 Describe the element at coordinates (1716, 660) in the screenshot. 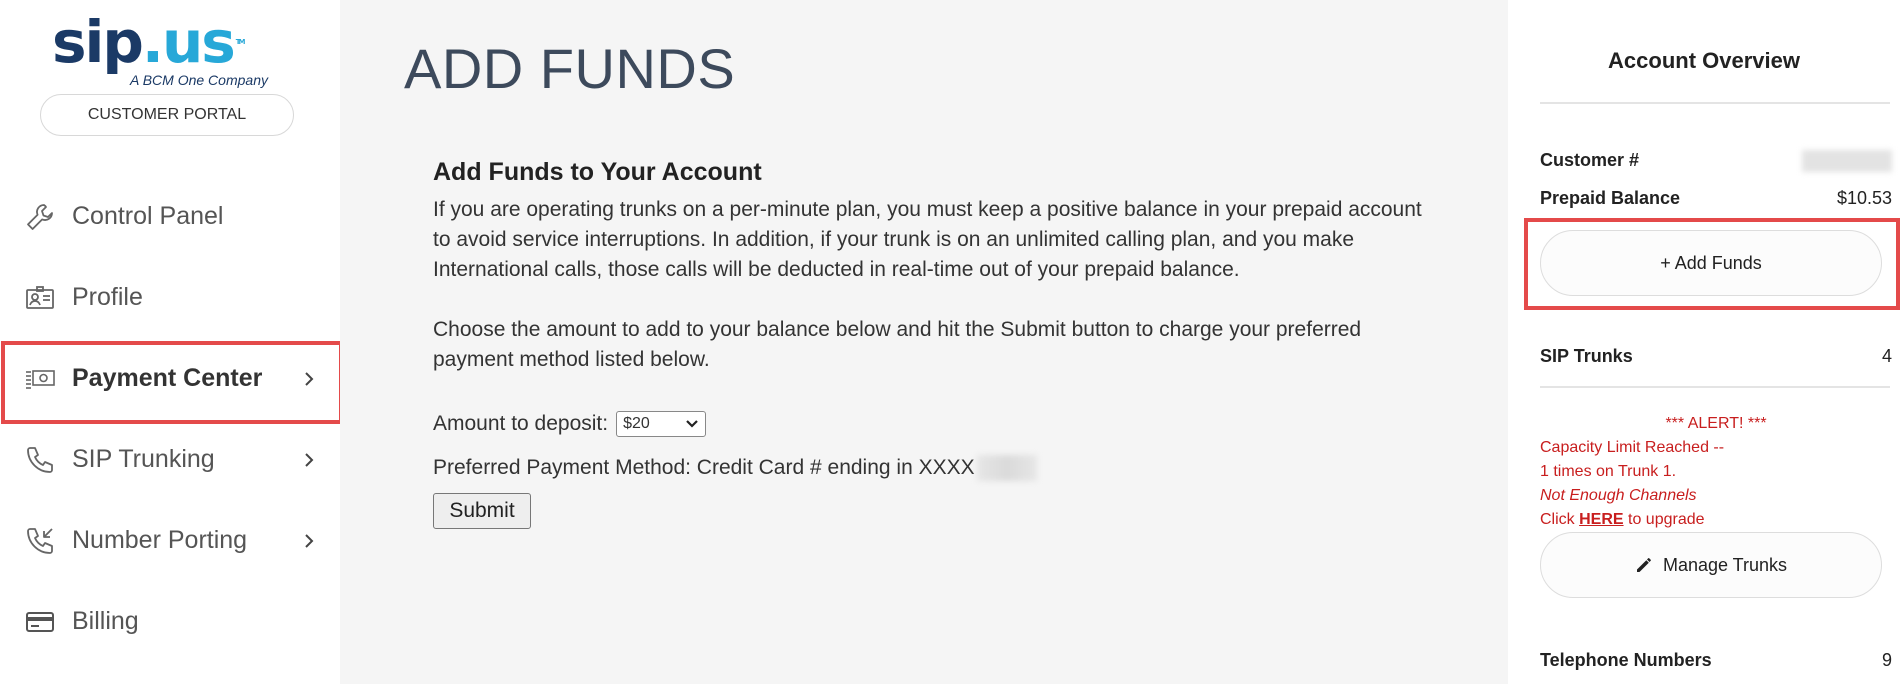

I see `telephone-numbers-row: Telephone Numbers 9` at that location.